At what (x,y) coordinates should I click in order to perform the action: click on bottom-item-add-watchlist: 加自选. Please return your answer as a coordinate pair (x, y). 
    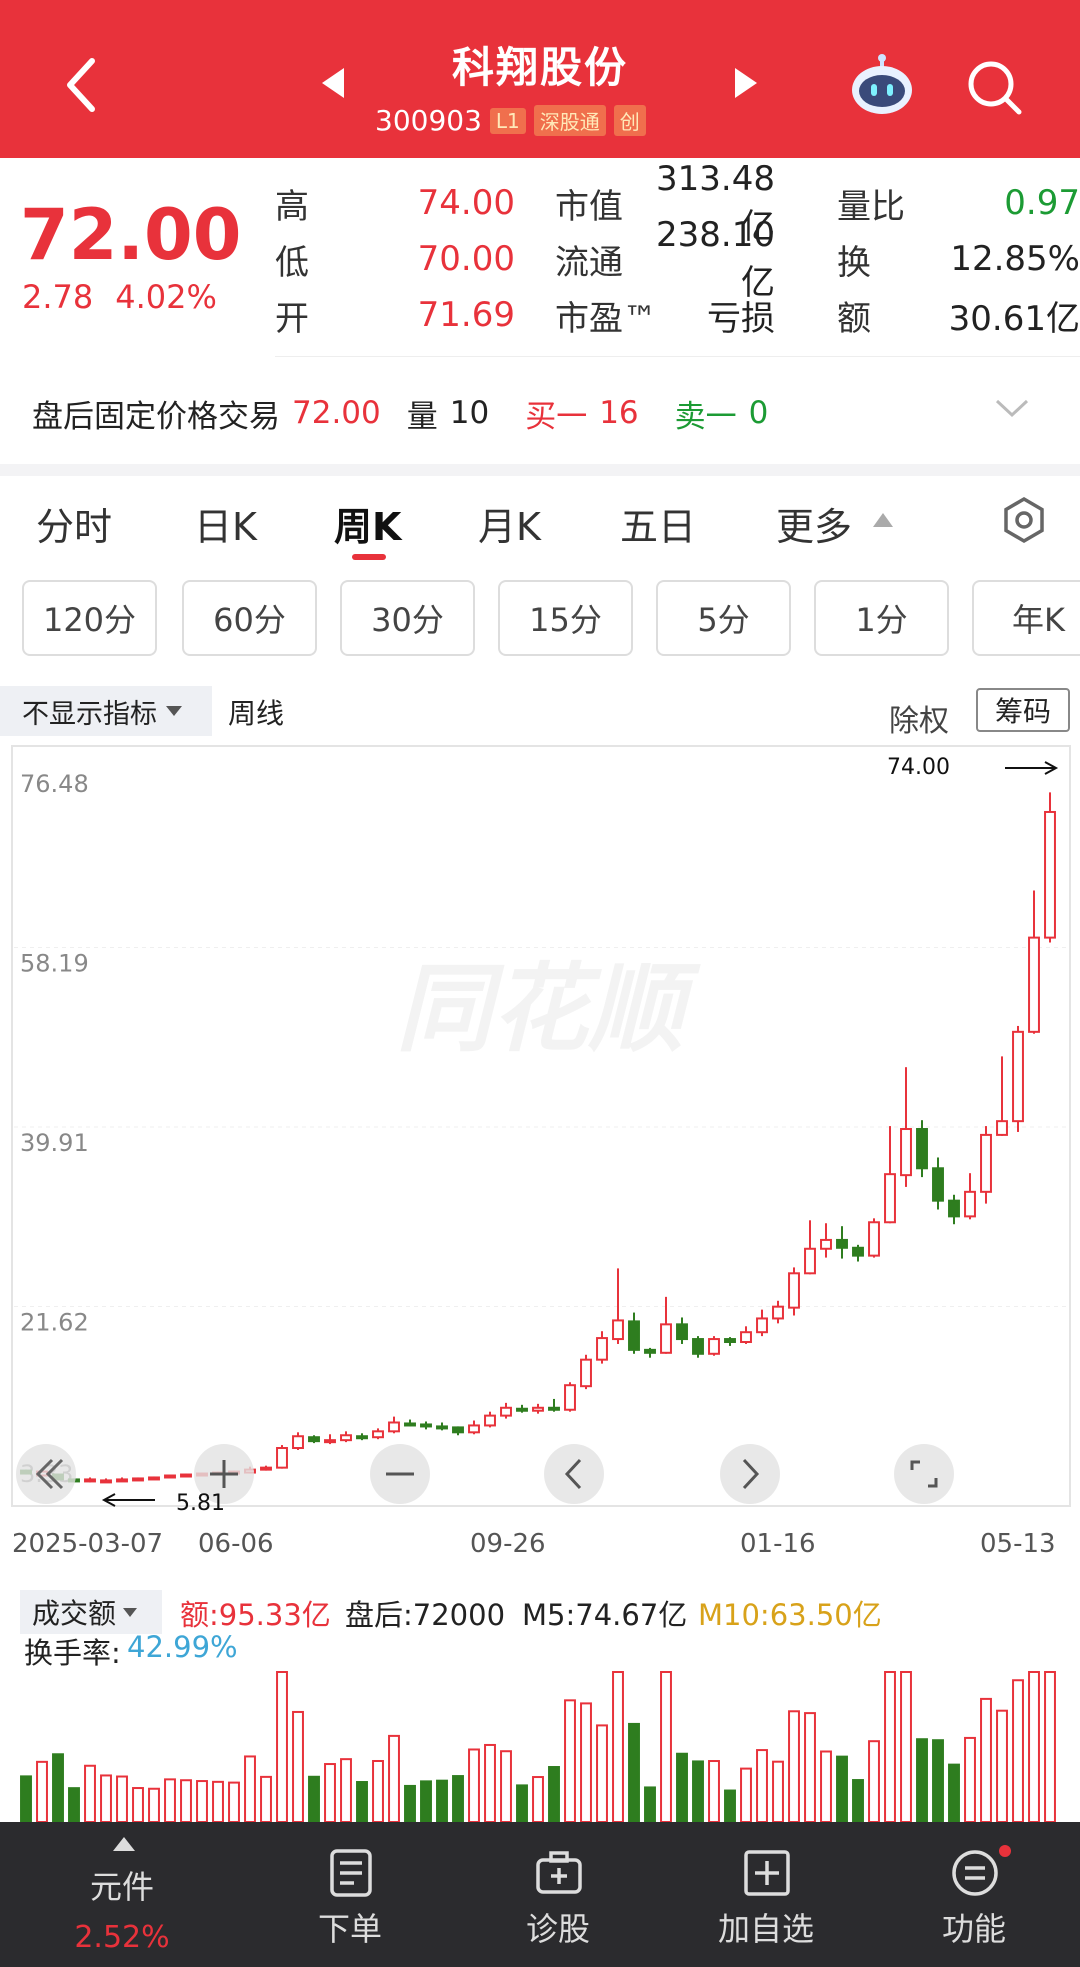
    Looking at the image, I should click on (766, 1894).